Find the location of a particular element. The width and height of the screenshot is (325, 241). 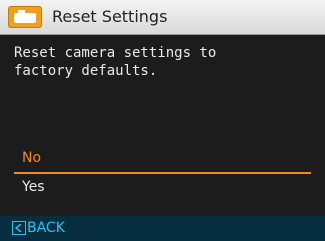

option-yes: Yes is located at coordinates (162, 188).